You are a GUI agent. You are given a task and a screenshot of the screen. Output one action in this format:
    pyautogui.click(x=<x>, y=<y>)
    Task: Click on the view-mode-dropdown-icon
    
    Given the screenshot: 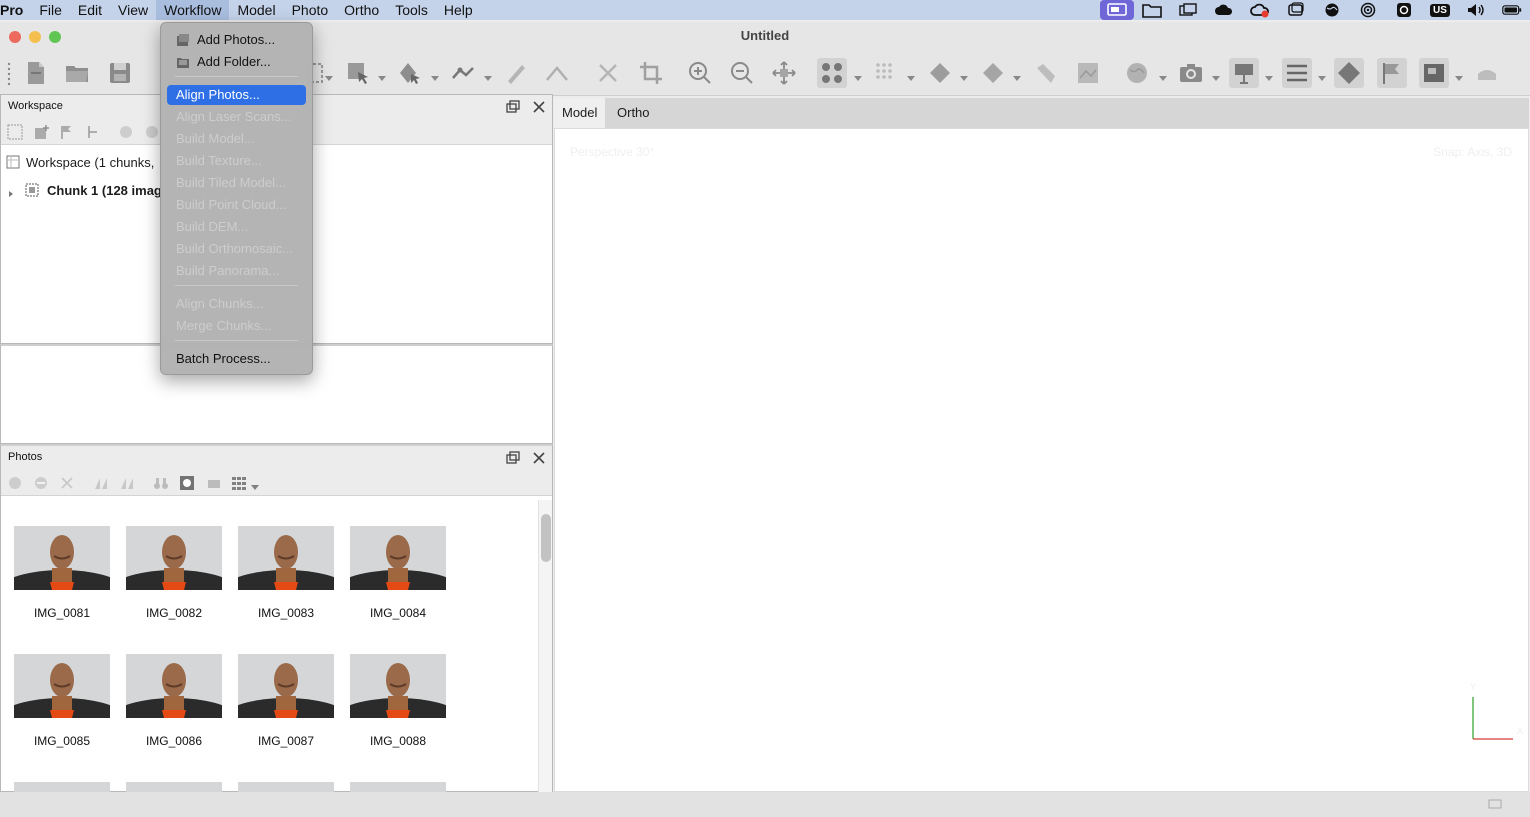 What is the action you would take?
    pyautogui.click(x=255, y=484)
    